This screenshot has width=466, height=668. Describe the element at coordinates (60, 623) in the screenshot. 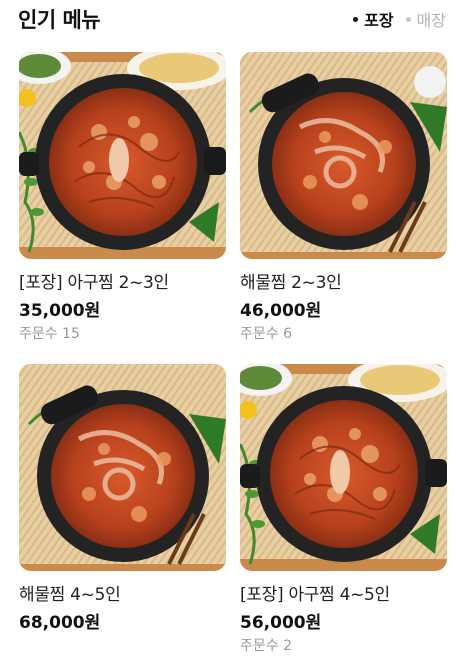

I see `menu-item-price: 68,000원` at that location.